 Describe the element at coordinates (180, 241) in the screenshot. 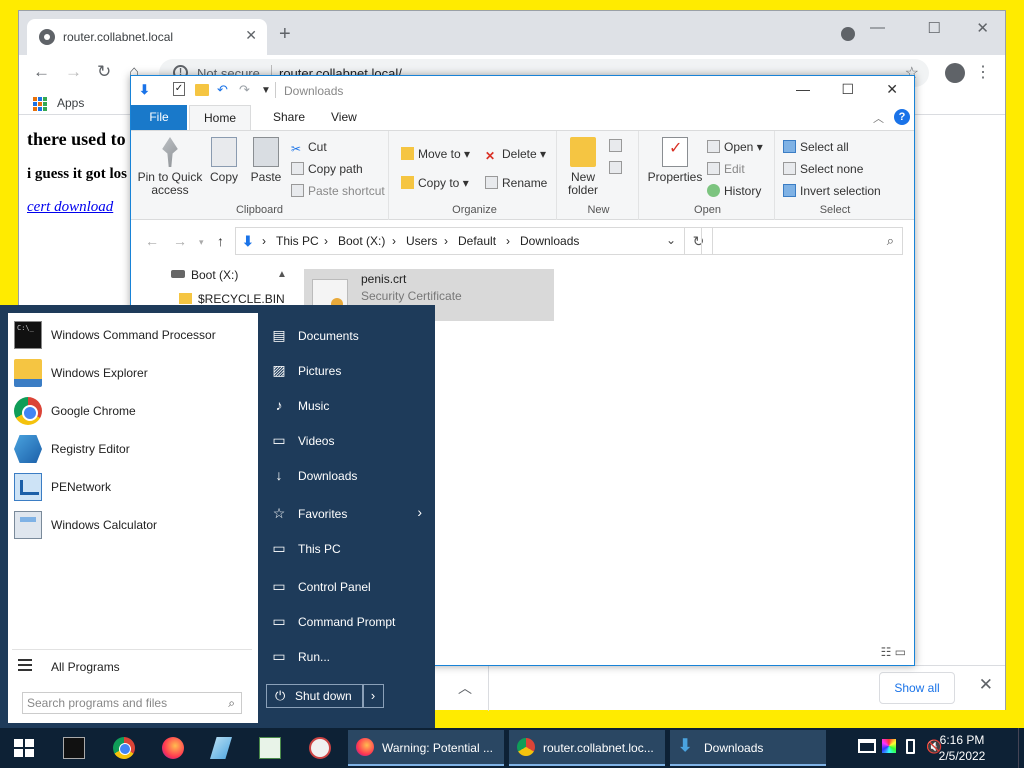

I see `forward-arrow-icon: →` at that location.